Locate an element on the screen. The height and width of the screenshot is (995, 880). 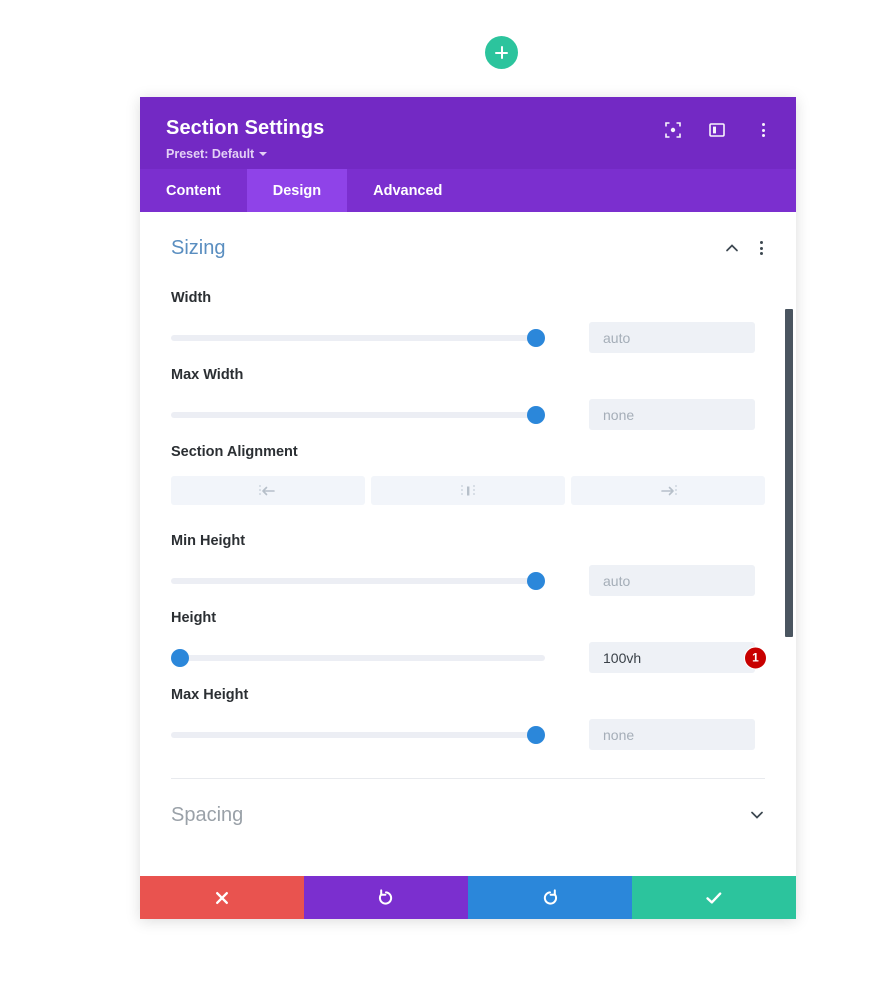
preset-selector: Preset: Default is located at coordinates (217, 154).